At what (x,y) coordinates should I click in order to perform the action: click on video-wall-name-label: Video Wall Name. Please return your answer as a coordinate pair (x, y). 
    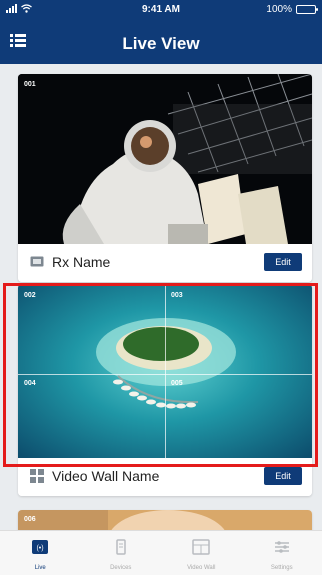
    Looking at the image, I should click on (106, 476).